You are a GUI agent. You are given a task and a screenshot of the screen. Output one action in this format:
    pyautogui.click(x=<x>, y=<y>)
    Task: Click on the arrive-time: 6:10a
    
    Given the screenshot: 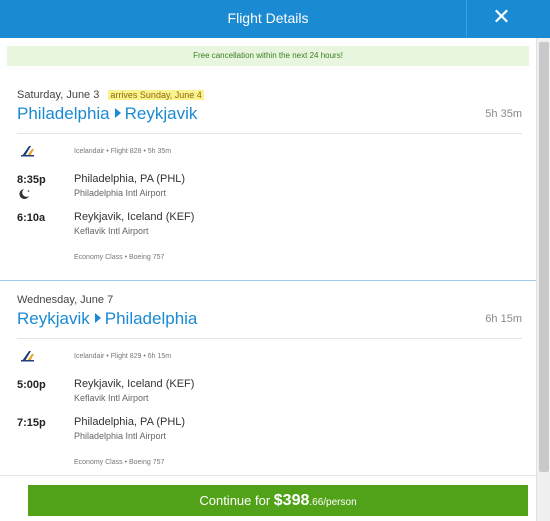 What is the action you would take?
    pyautogui.click(x=31, y=218)
    